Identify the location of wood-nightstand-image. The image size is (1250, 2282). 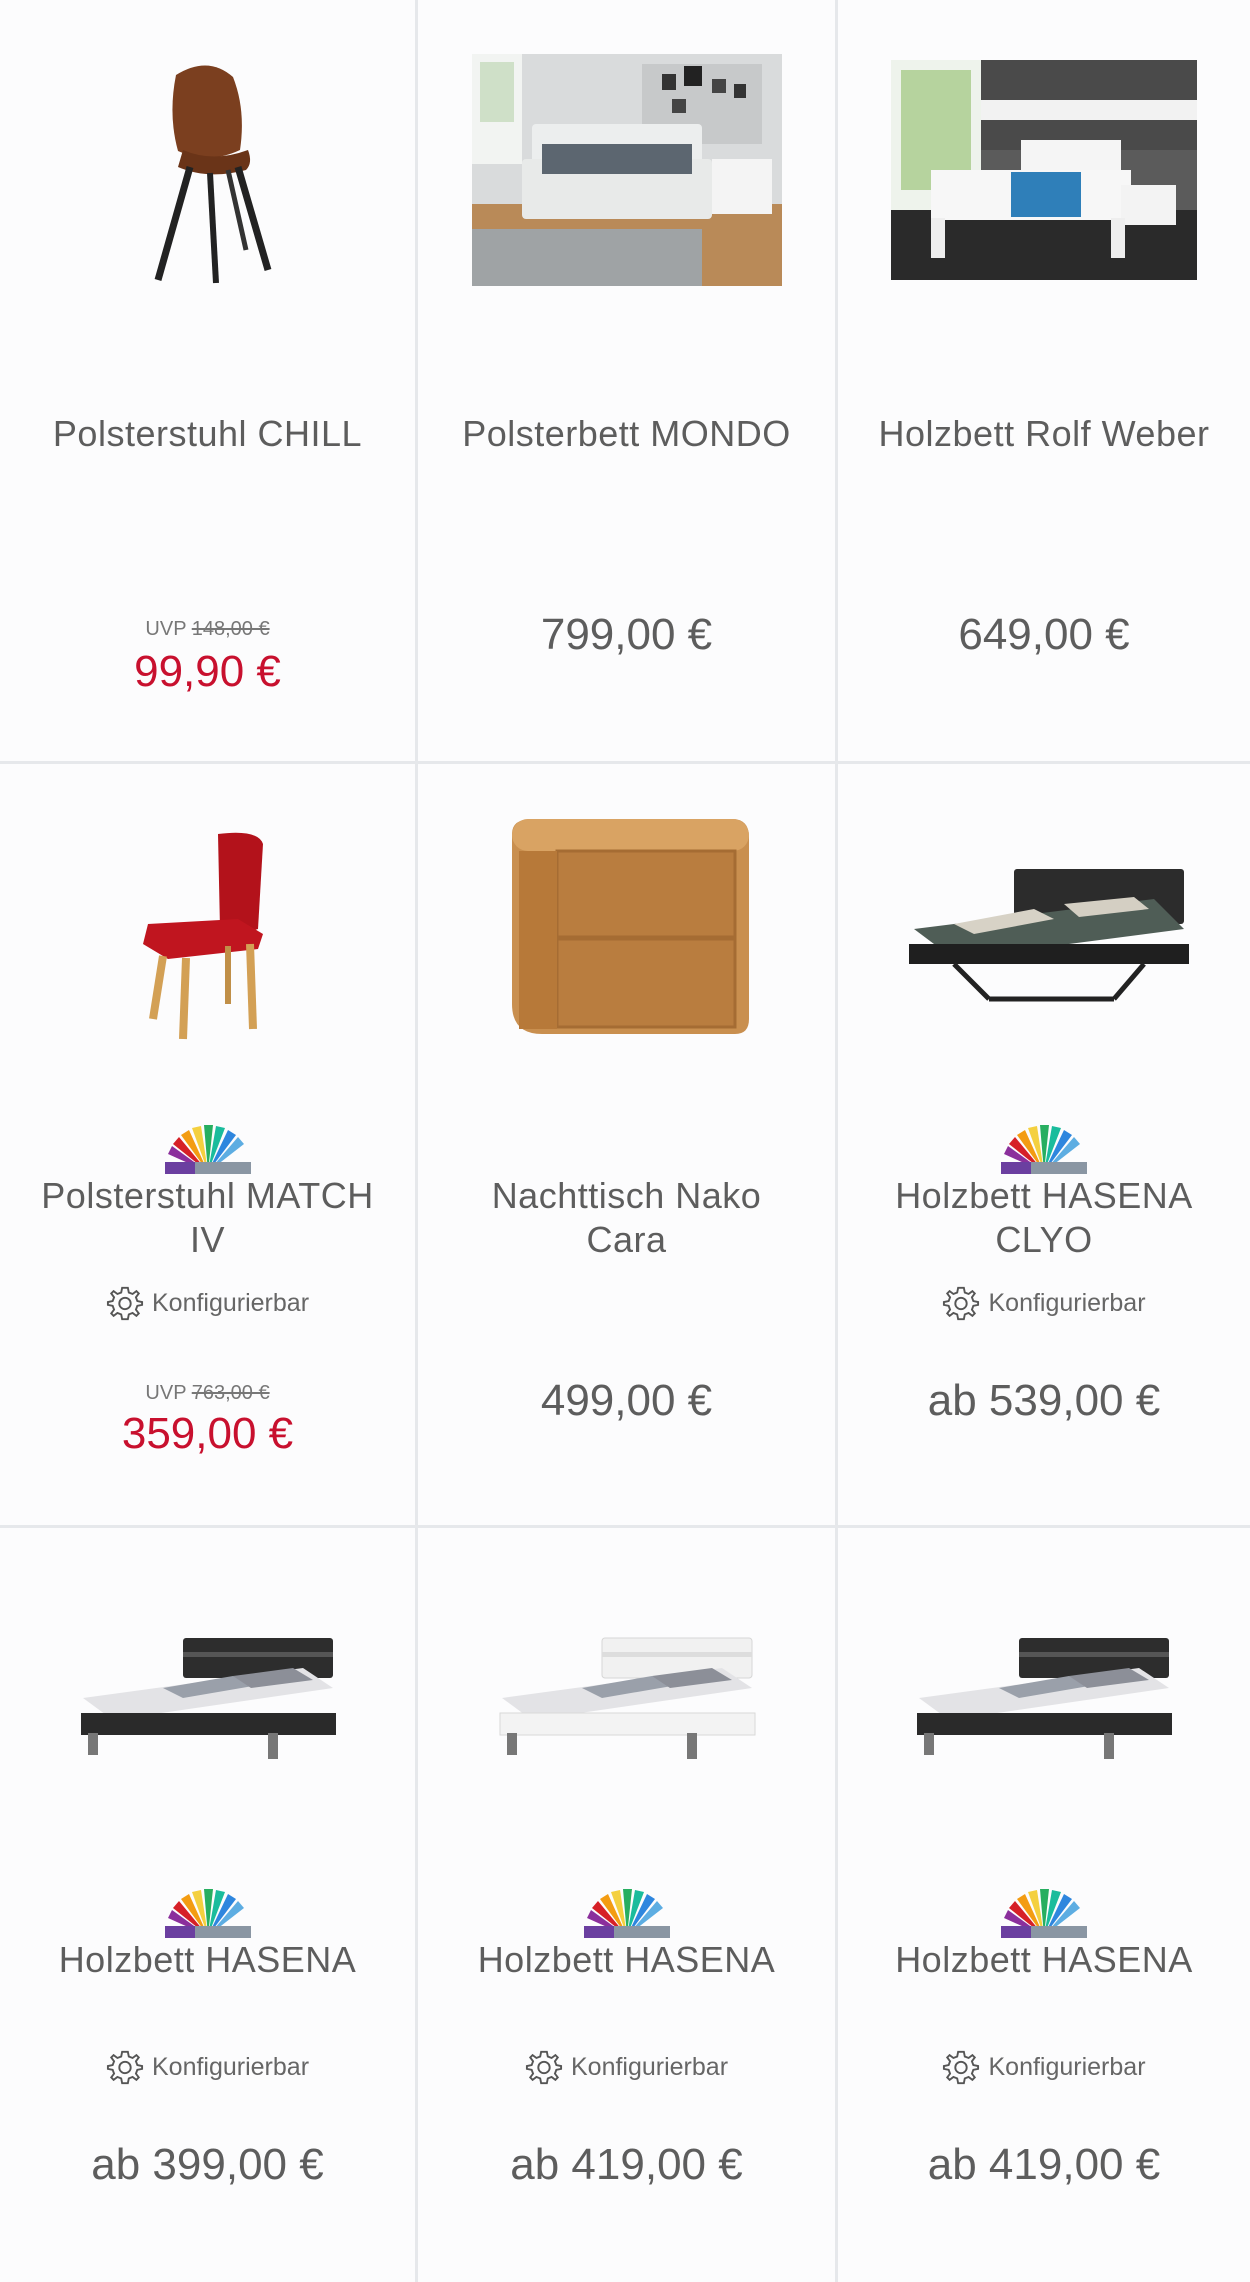
(630, 926).